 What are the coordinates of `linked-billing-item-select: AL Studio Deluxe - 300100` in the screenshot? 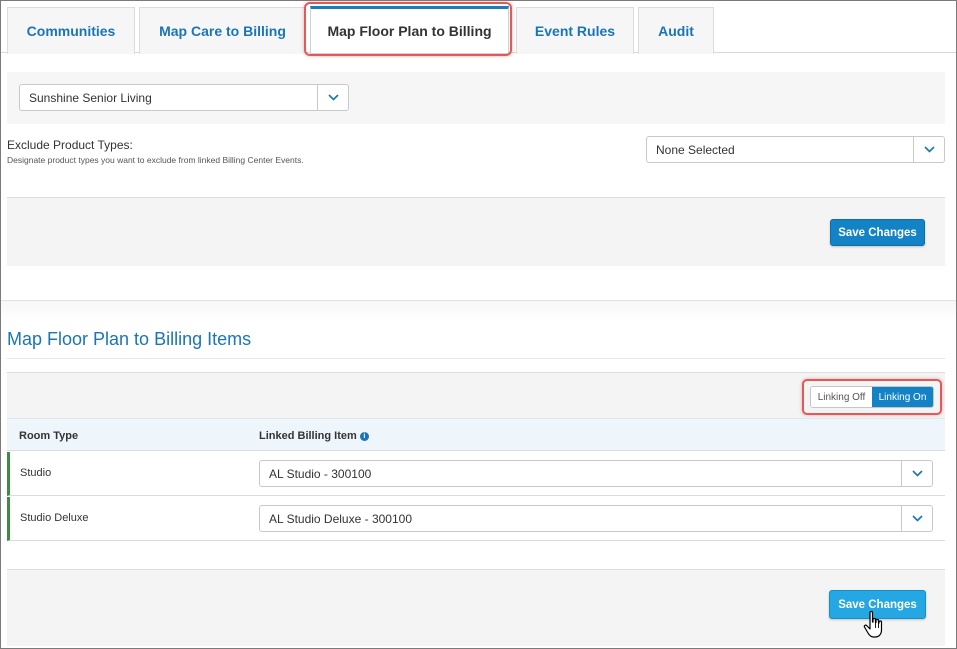 It's located at (596, 518).